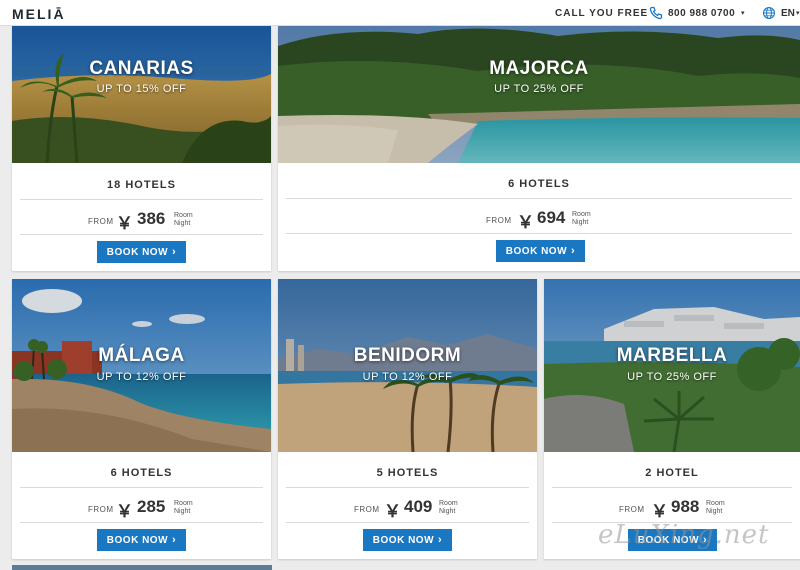 This screenshot has height=570, width=800. What do you see at coordinates (141, 68) in the screenshot?
I see `destination-name: CANARIAS` at bounding box center [141, 68].